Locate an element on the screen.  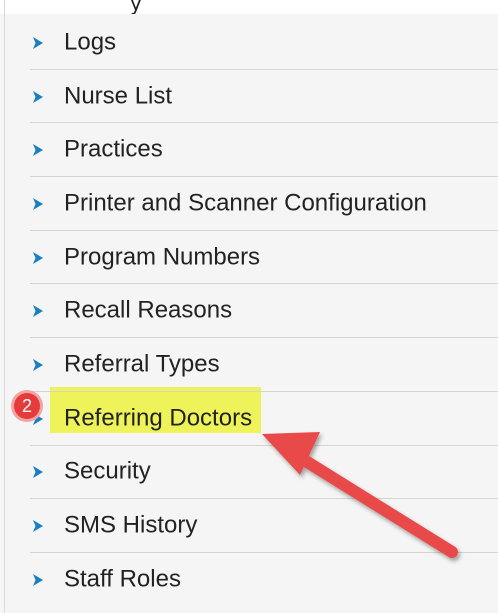
menu-item-security: Security is located at coordinates (249, 473).